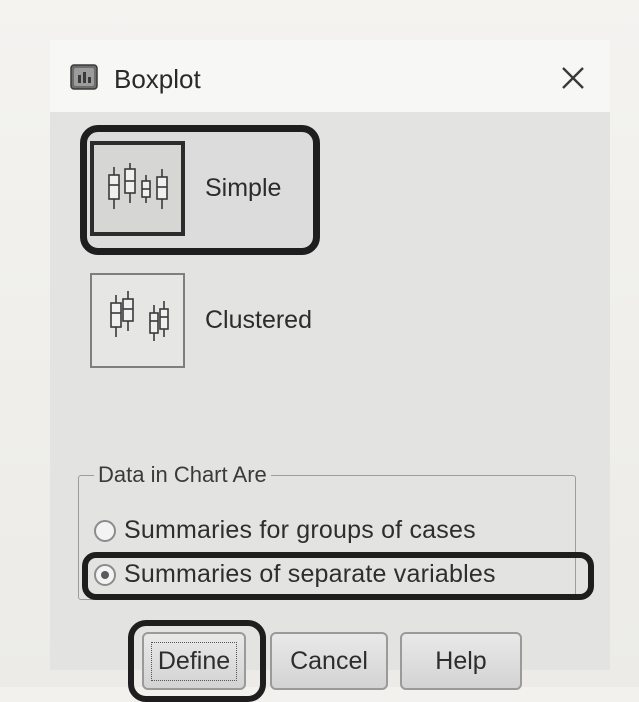 The width and height of the screenshot is (639, 702). Describe the element at coordinates (243, 187) in the screenshot. I see `simple-label: Simple` at that location.